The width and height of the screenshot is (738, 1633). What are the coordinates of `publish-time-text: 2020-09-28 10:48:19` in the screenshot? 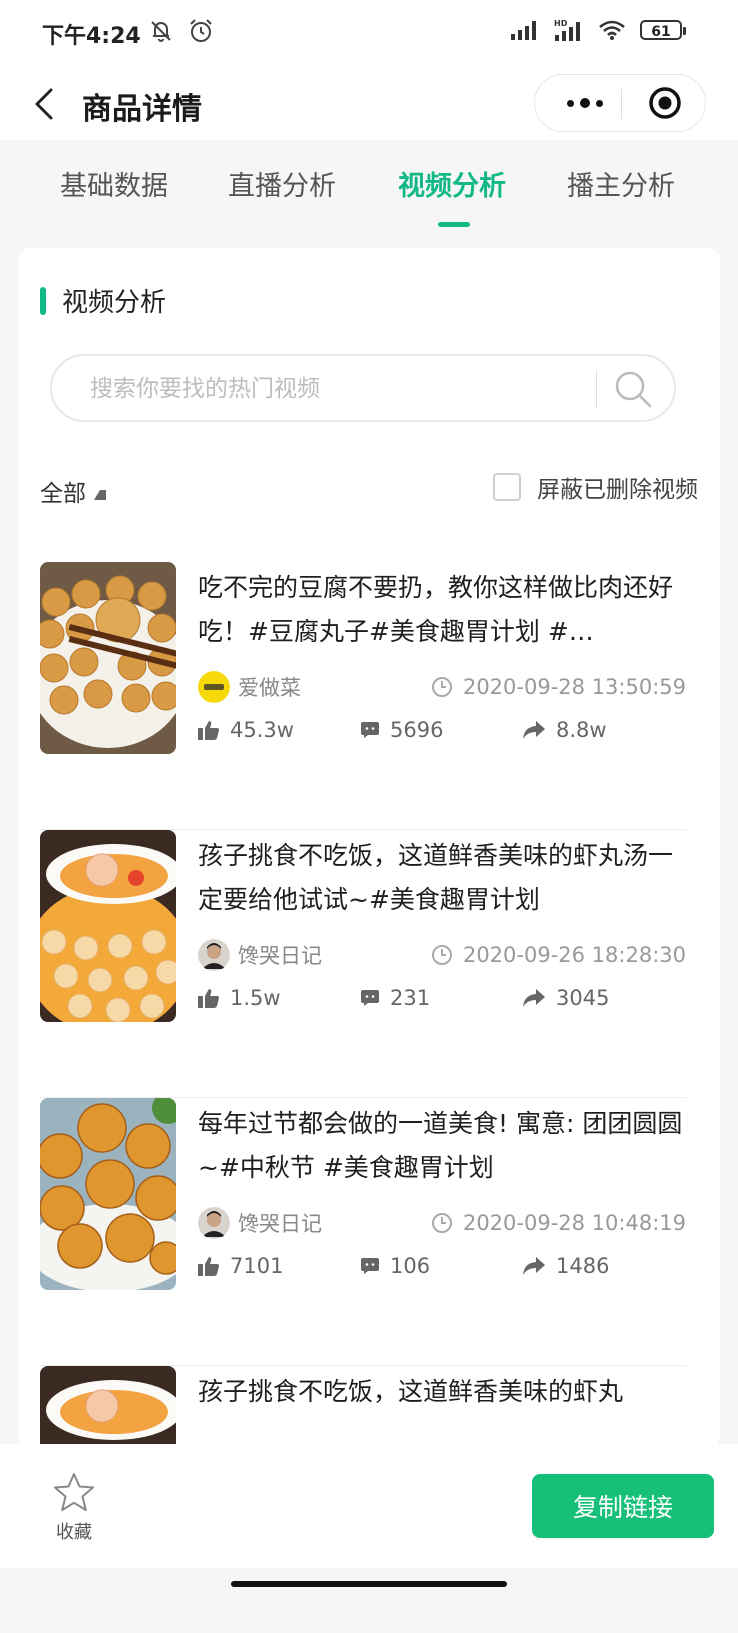 It's located at (574, 1223).